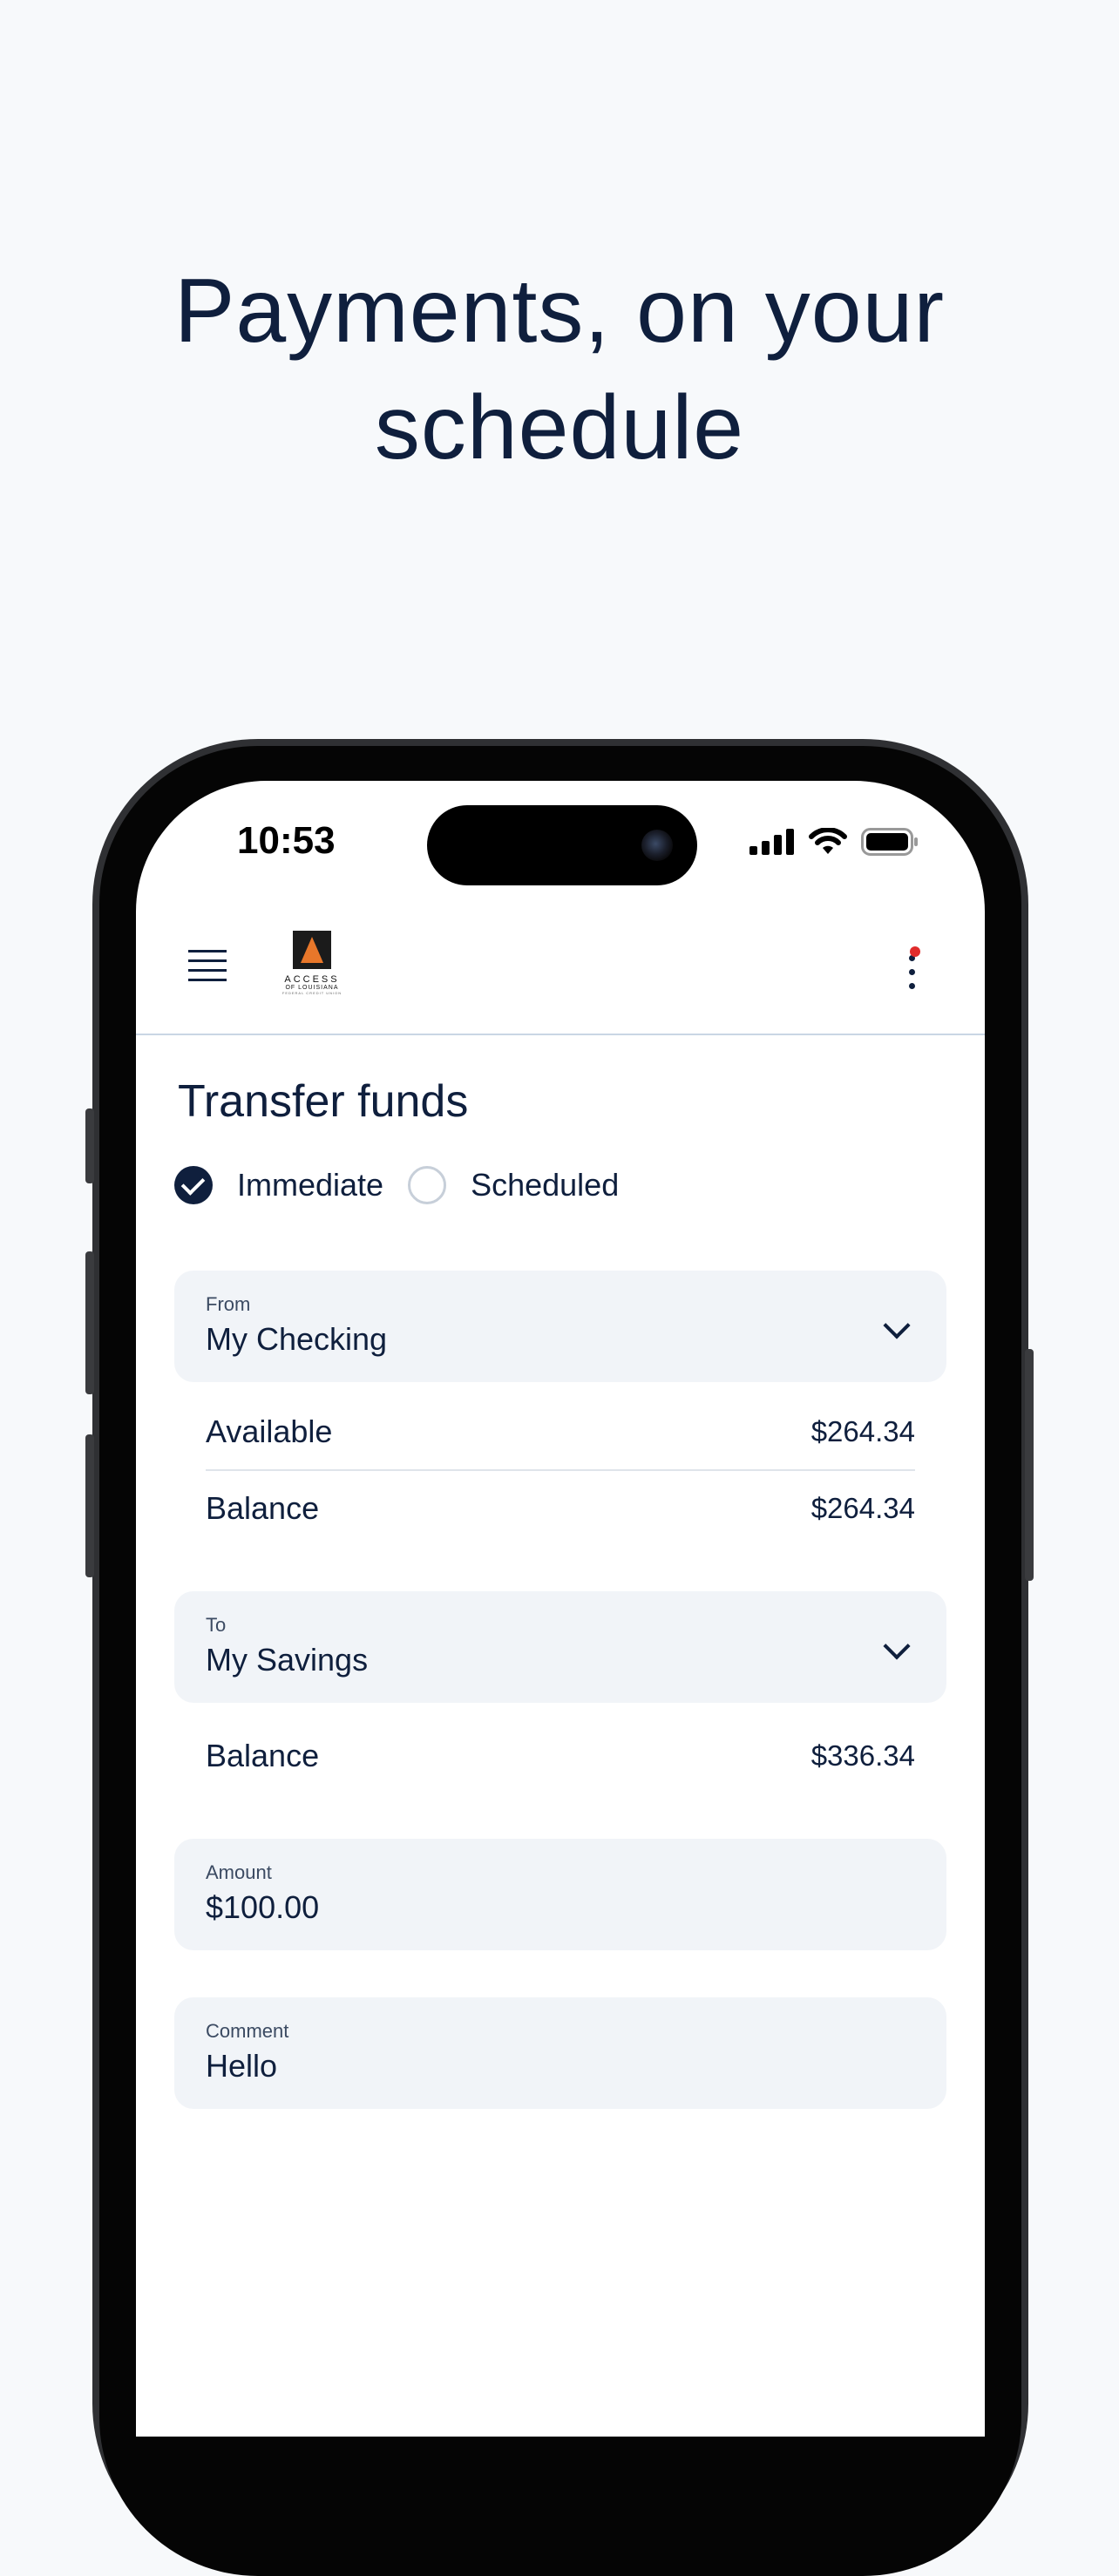  I want to click on available-label: Available, so click(270, 1431).